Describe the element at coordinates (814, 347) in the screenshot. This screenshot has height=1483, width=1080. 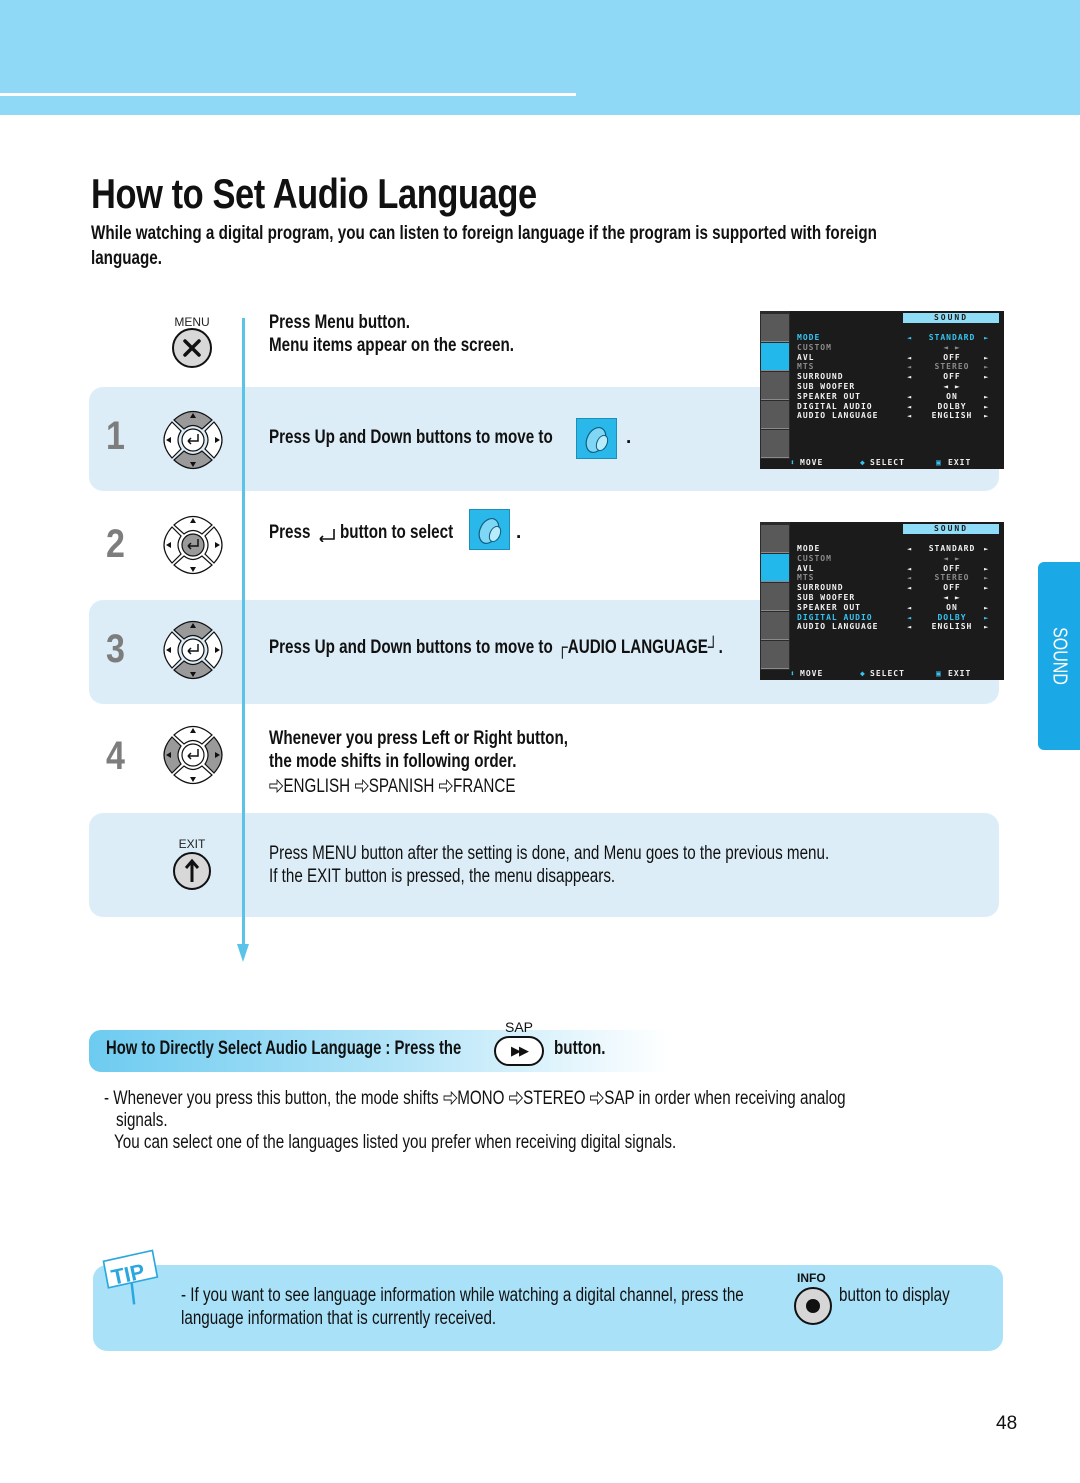
I see `osd-row-label: CUSTOM` at that location.